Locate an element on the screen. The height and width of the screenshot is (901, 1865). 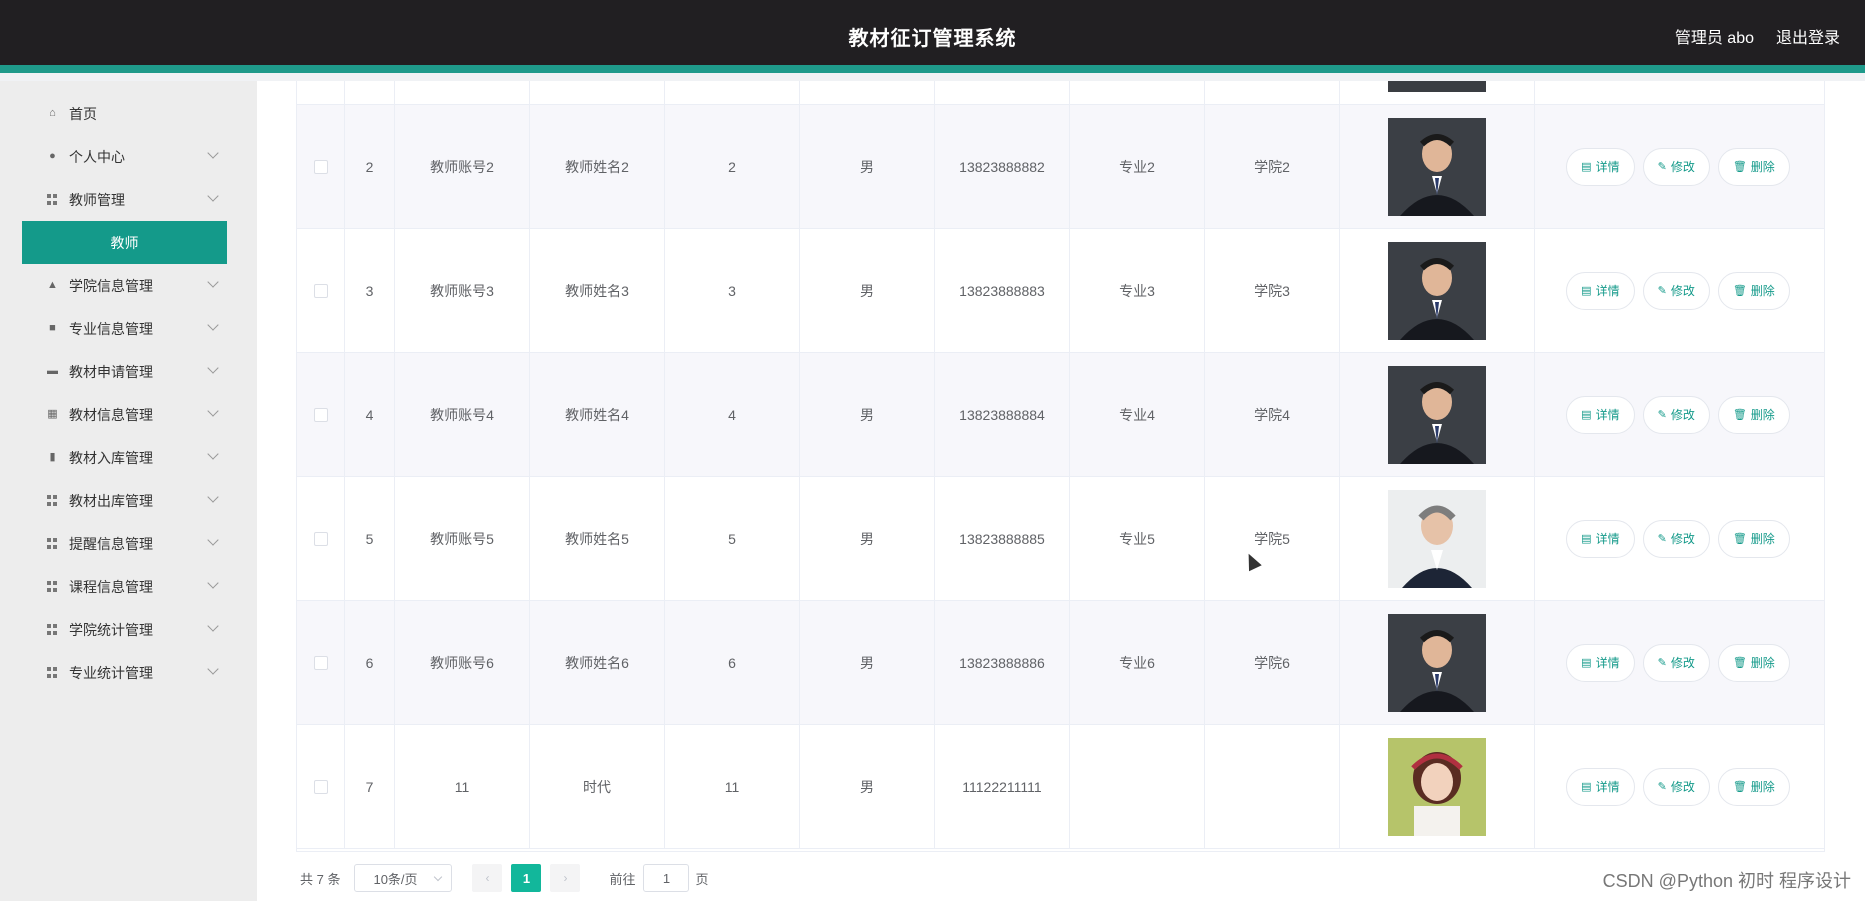
cell-college: 学院6 is located at coordinates (1272, 662).